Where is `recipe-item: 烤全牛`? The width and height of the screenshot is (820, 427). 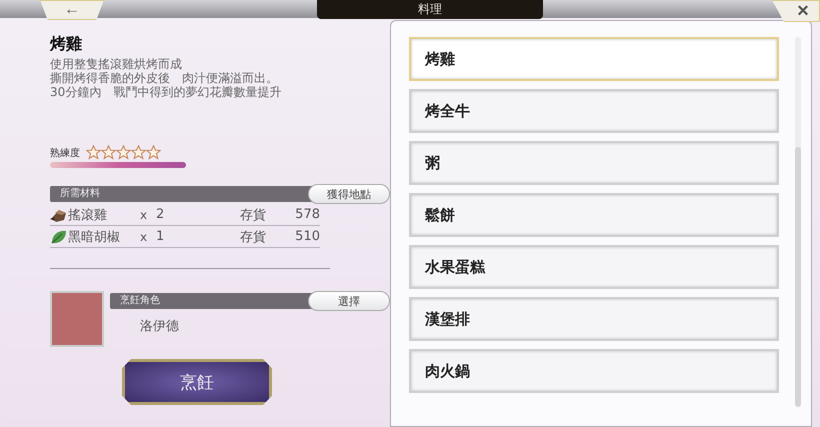
recipe-item: 烤全牛 is located at coordinates (594, 111).